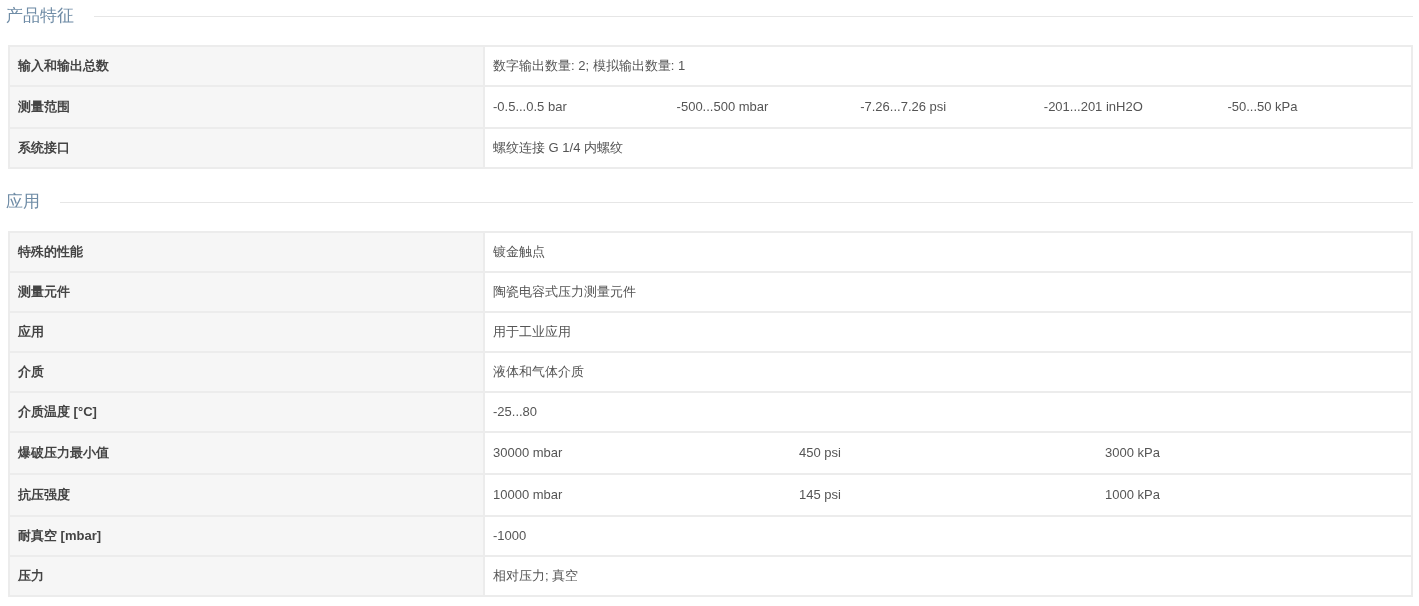  What do you see at coordinates (246, 453) in the screenshot?
I see `spec-label-cell: 爆破压力最小值` at bounding box center [246, 453].